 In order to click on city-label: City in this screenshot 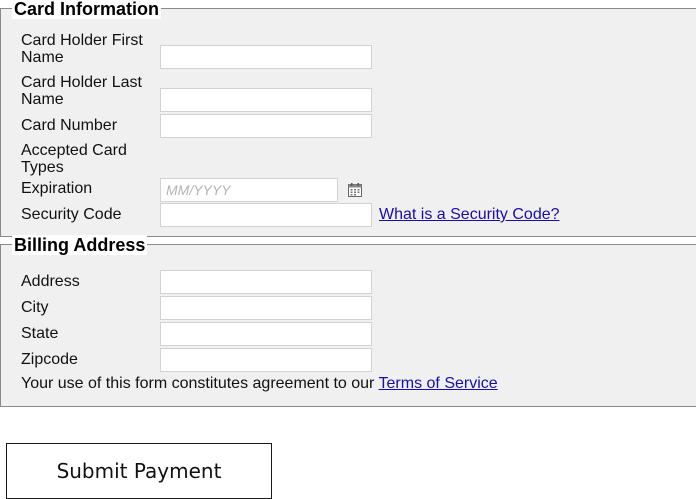, I will do `click(35, 307)`.